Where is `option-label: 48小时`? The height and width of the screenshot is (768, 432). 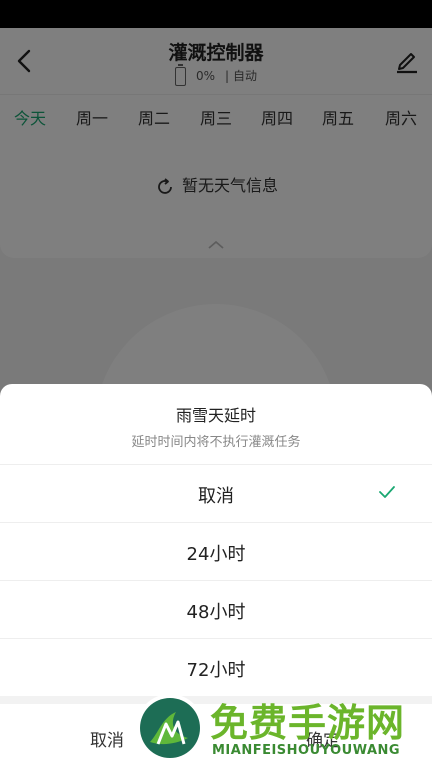
option-label: 48小时 is located at coordinates (216, 612).